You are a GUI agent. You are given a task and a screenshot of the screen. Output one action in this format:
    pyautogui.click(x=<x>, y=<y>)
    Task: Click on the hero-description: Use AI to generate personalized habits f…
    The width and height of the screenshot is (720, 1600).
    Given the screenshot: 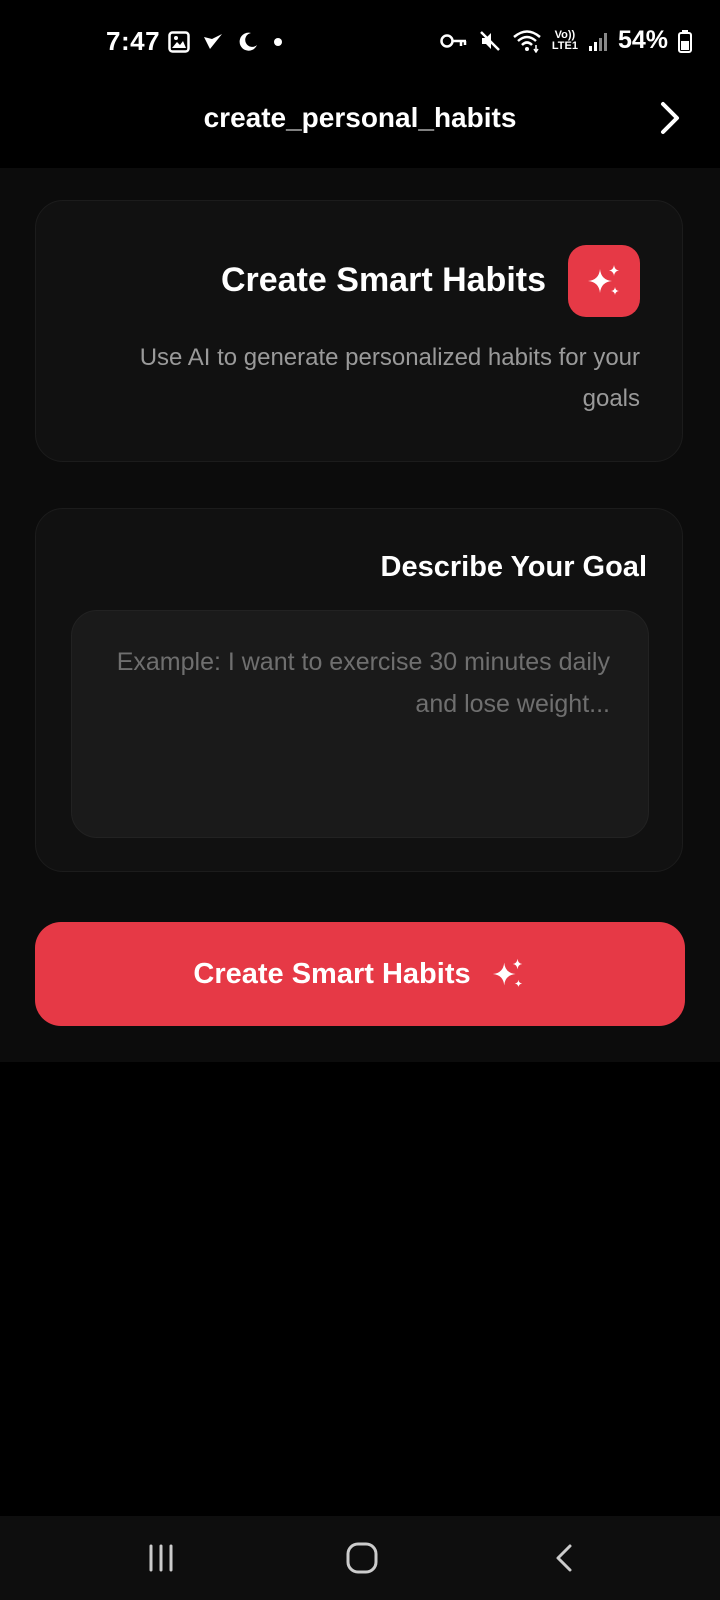 What is the action you would take?
    pyautogui.click(x=389, y=378)
    